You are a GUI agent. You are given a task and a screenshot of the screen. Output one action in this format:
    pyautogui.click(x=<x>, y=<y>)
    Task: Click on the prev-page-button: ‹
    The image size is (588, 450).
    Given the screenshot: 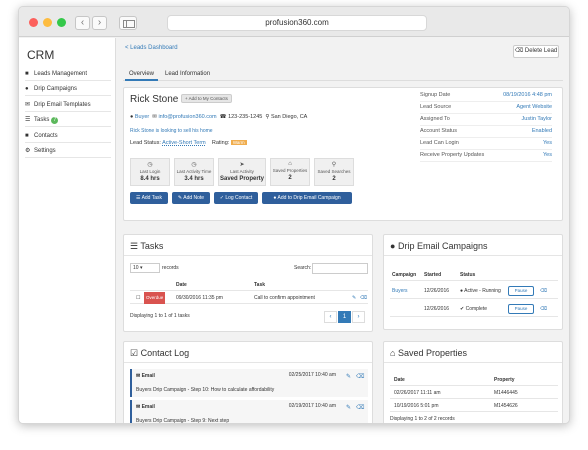 What is the action you would take?
    pyautogui.click(x=330, y=317)
    